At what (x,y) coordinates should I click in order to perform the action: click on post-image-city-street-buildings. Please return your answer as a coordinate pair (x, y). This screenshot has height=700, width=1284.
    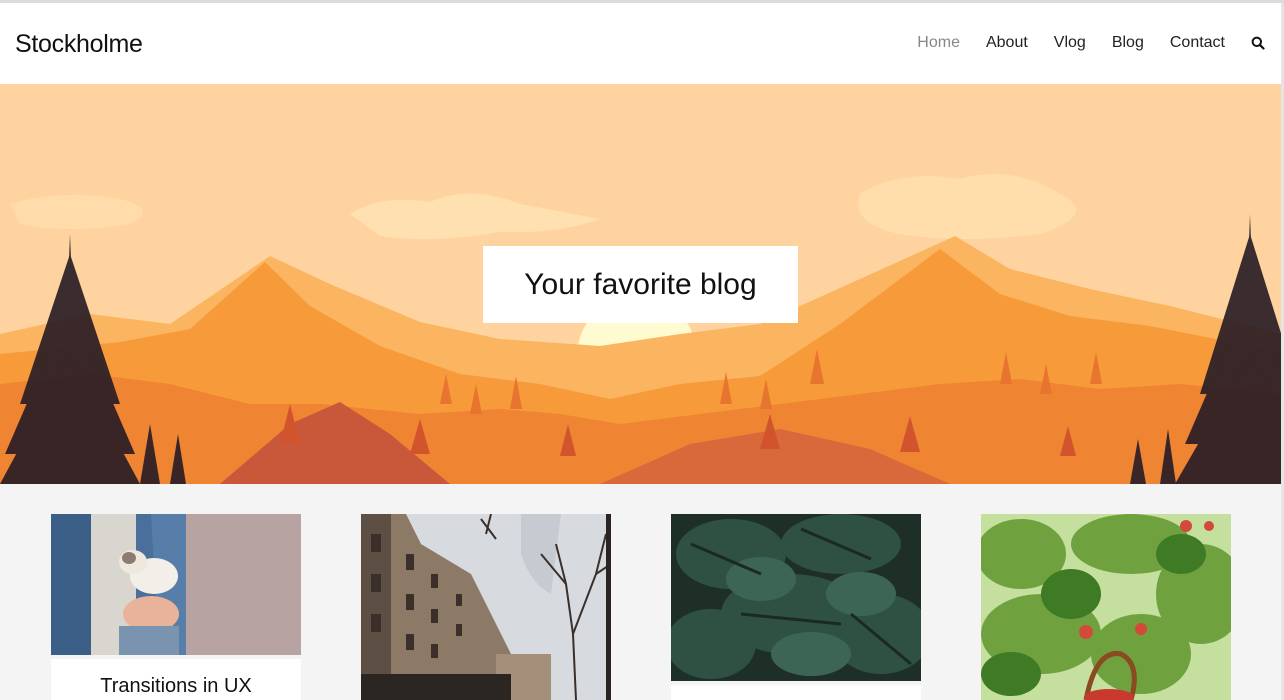
    Looking at the image, I should click on (486, 607).